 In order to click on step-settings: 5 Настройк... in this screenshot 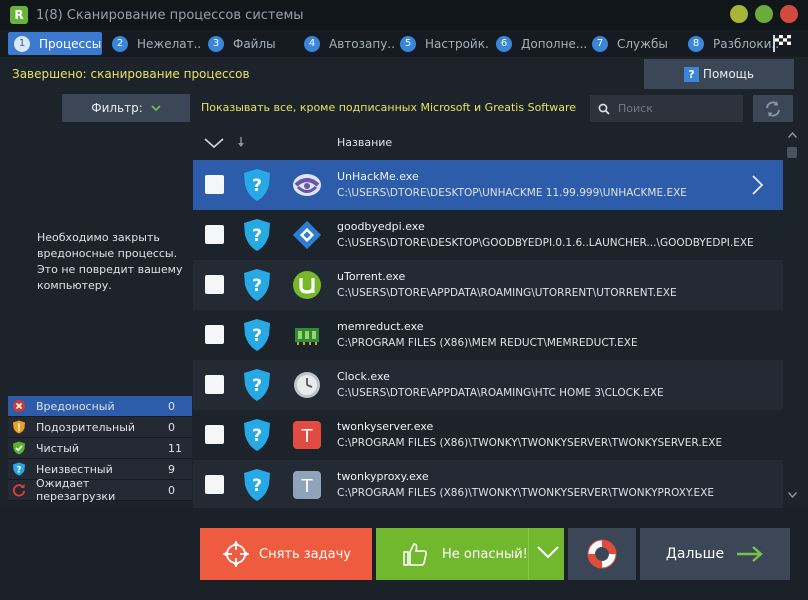, I will do `click(442, 43)`.